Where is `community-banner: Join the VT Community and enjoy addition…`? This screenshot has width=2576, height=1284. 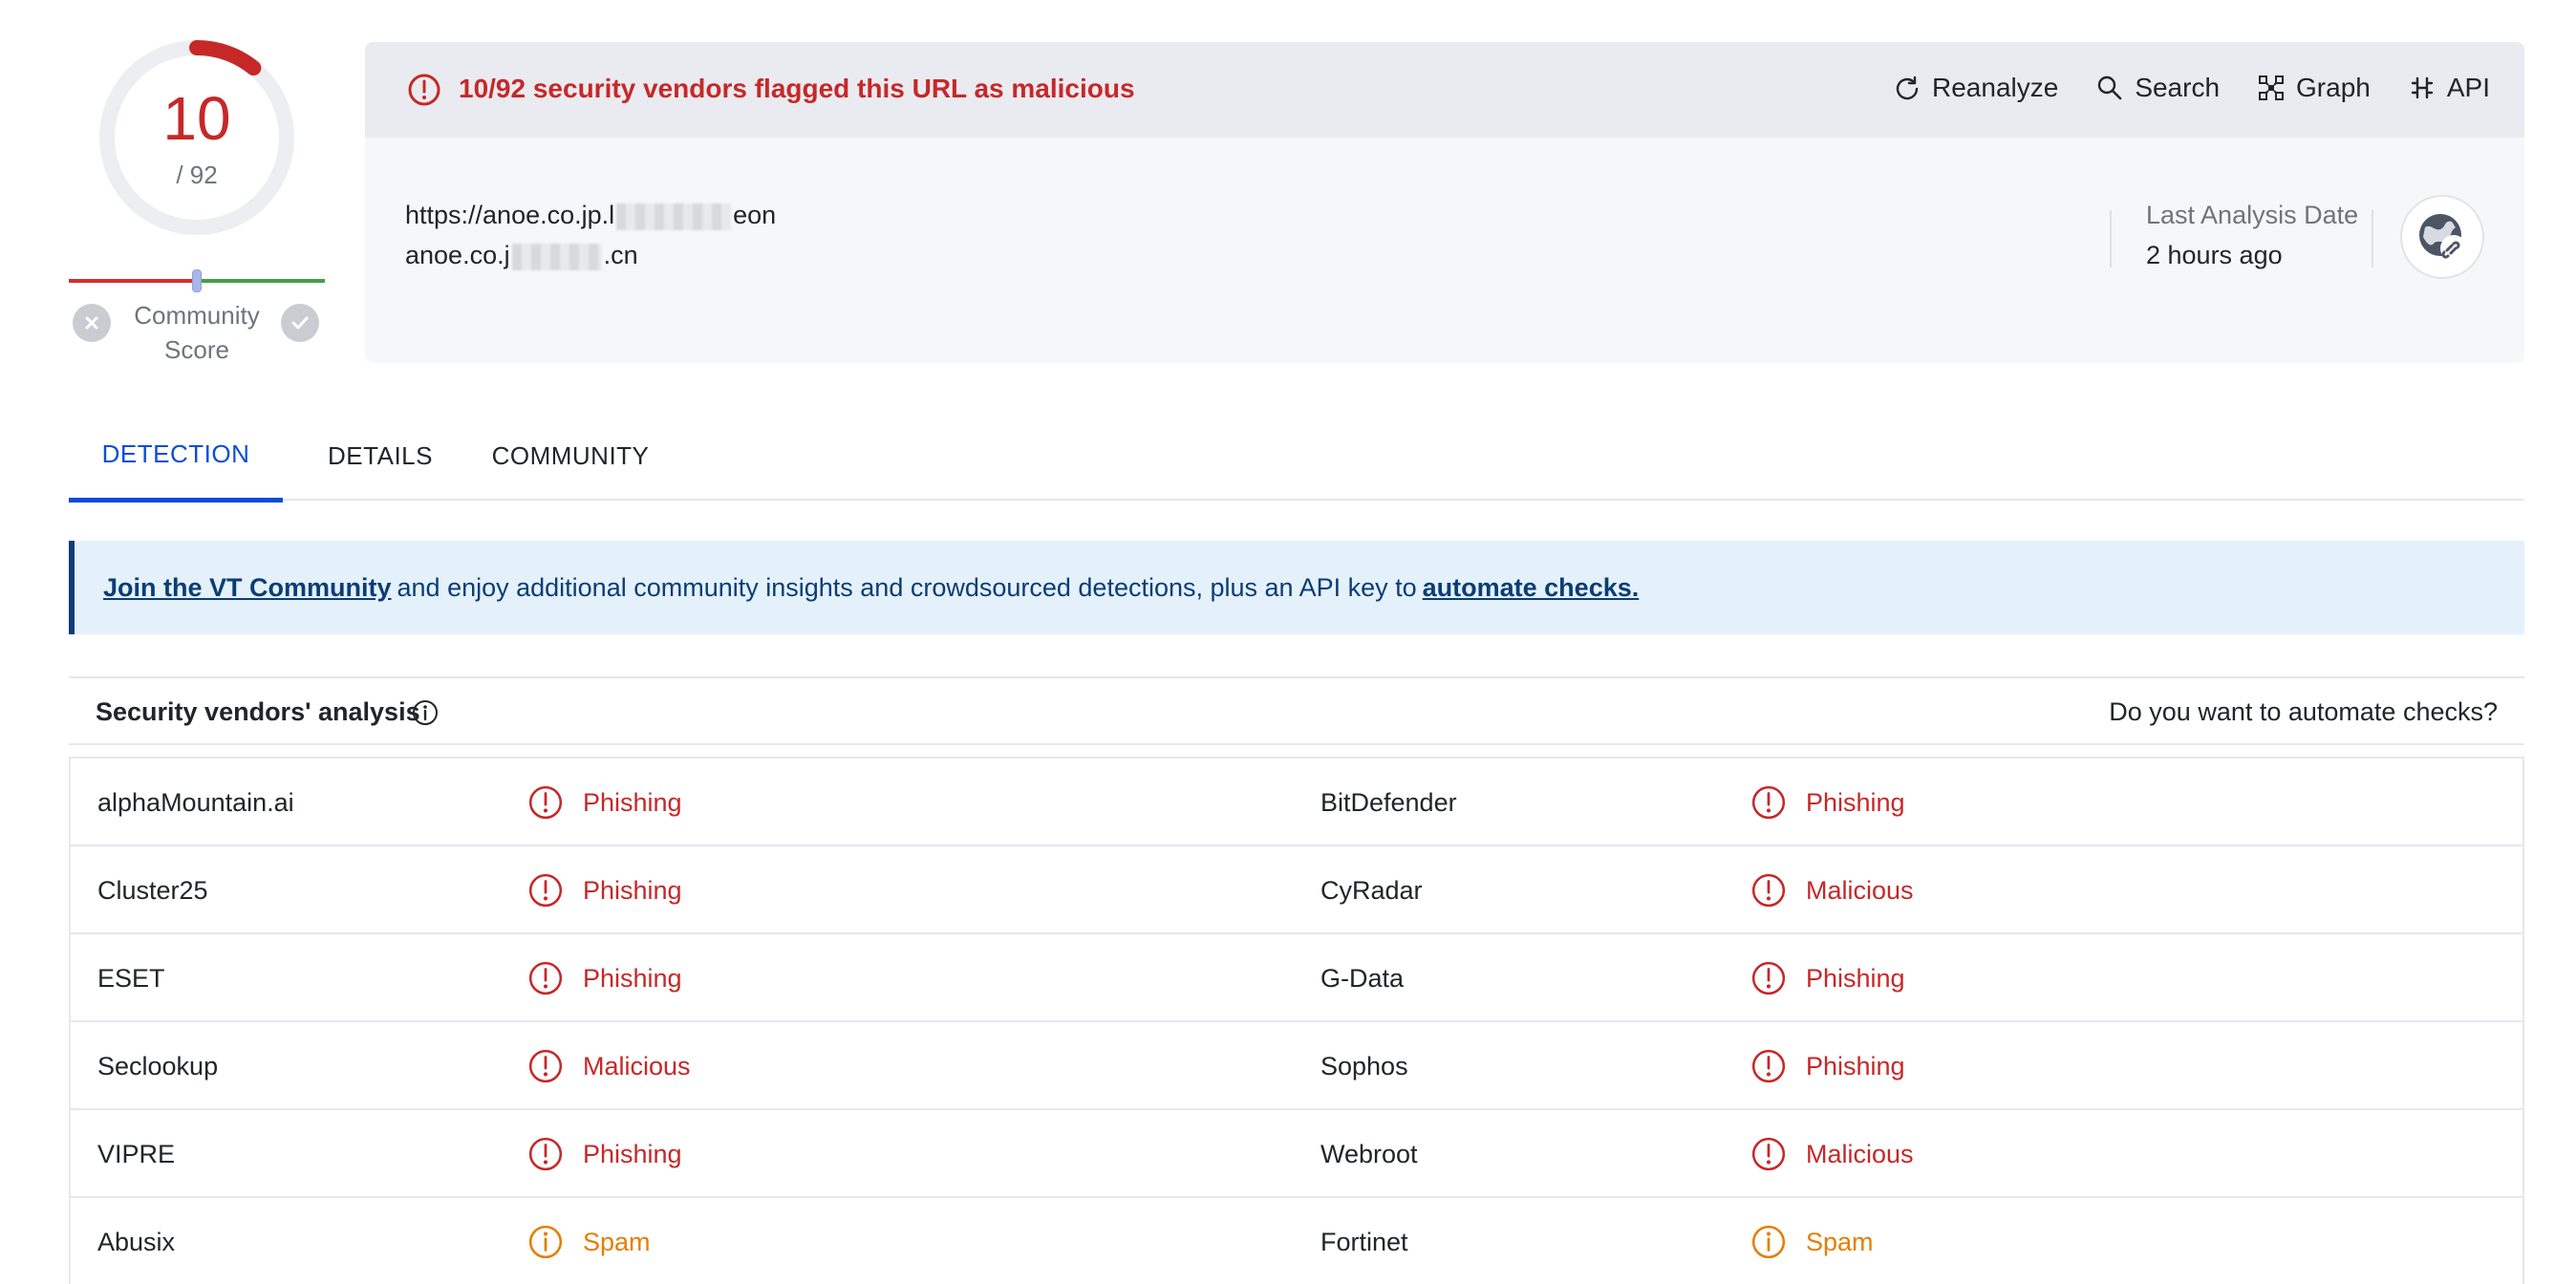 community-banner: Join the VT Community and enjoy addition… is located at coordinates (1296, 587).